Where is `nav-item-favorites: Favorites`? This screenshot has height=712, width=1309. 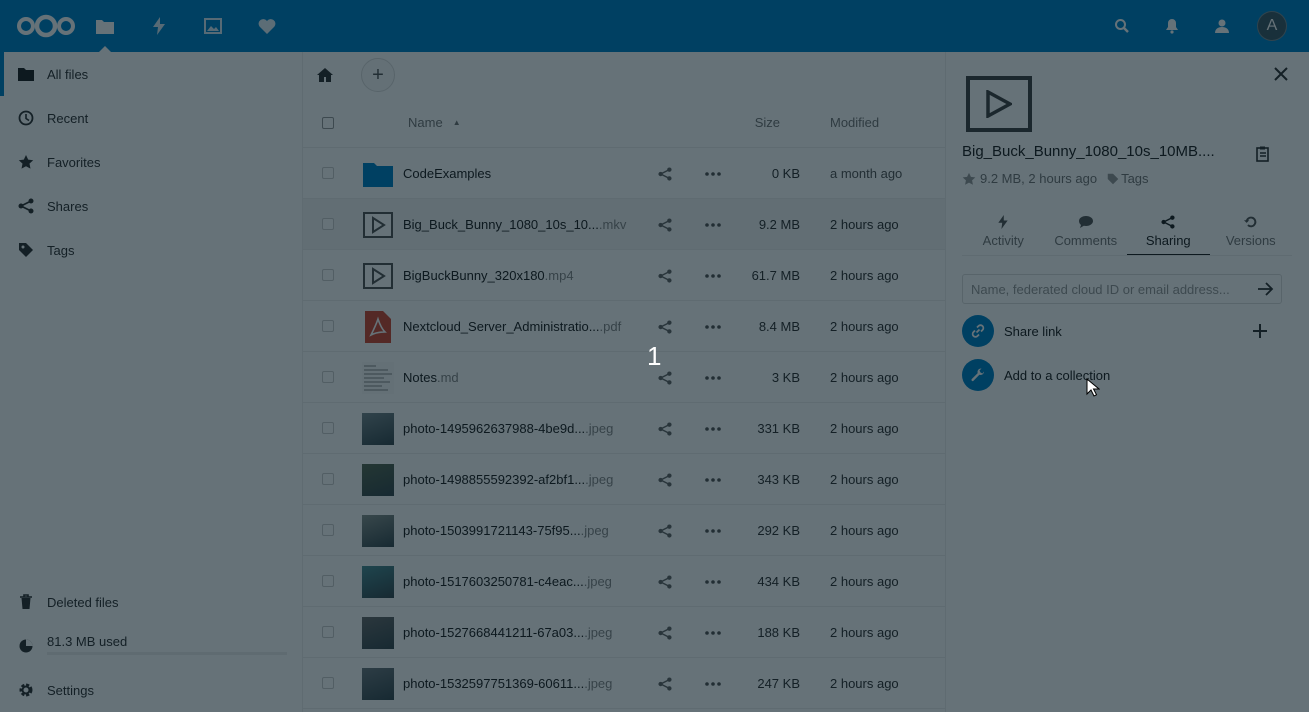
nav-item-favorites: Favorites is located at coordinates (151, 162).